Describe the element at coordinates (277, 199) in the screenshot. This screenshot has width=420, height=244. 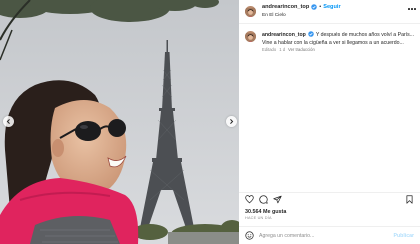
I see `paper-plane-icon` at that location.